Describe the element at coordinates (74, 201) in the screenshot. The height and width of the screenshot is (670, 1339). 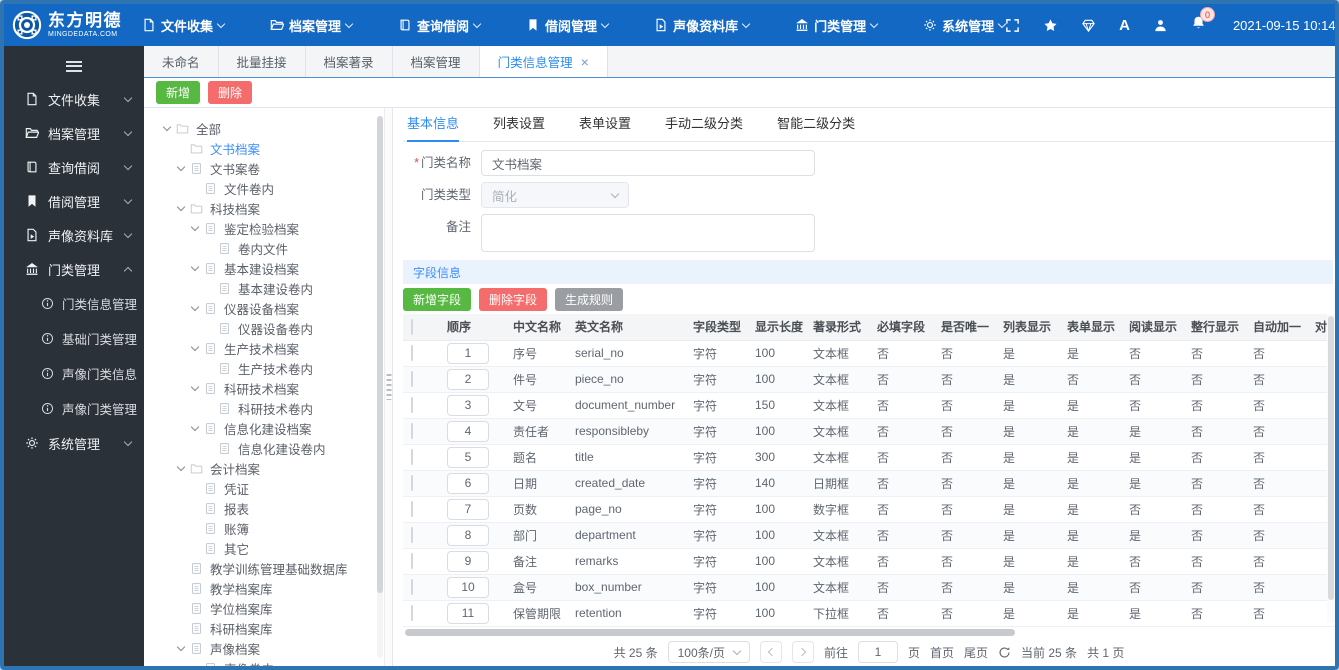
I see `sidebar-item: 借阅管理` at that location.